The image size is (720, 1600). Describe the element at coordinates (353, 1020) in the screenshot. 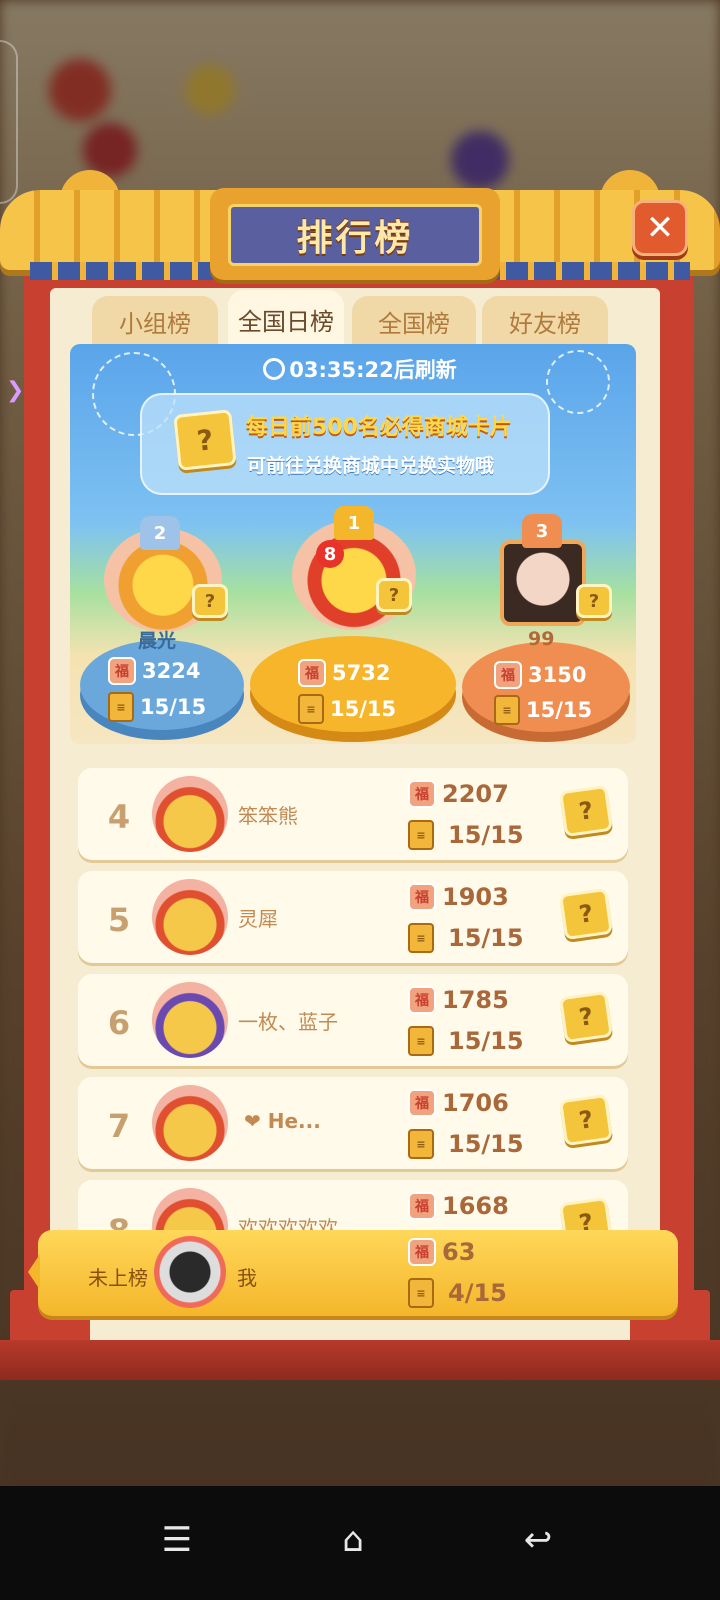

I see `list-item: 6 一枚、蓝子 福 1785 ≡ 15/15 ?` at that location.